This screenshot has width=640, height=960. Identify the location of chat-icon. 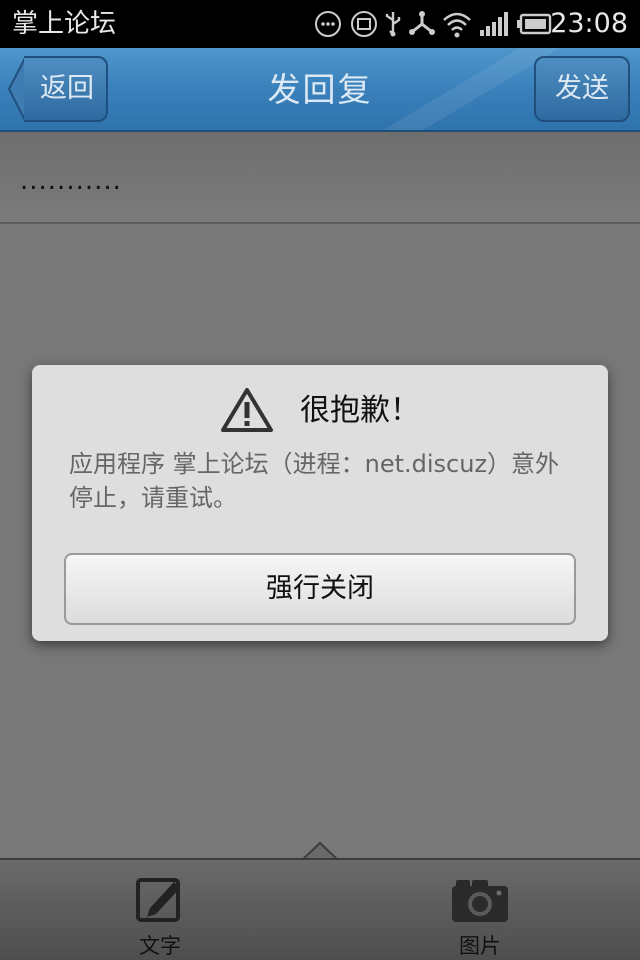
(328, 24).